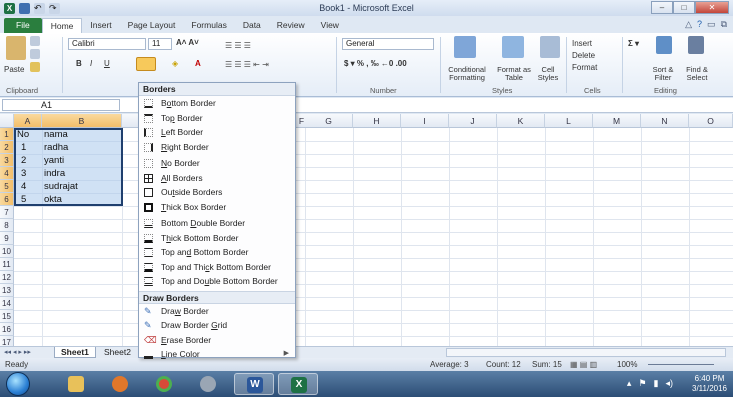 This screenshot has width=733, height=397. I want to click on cell-a4: 3, so click(23, 173).